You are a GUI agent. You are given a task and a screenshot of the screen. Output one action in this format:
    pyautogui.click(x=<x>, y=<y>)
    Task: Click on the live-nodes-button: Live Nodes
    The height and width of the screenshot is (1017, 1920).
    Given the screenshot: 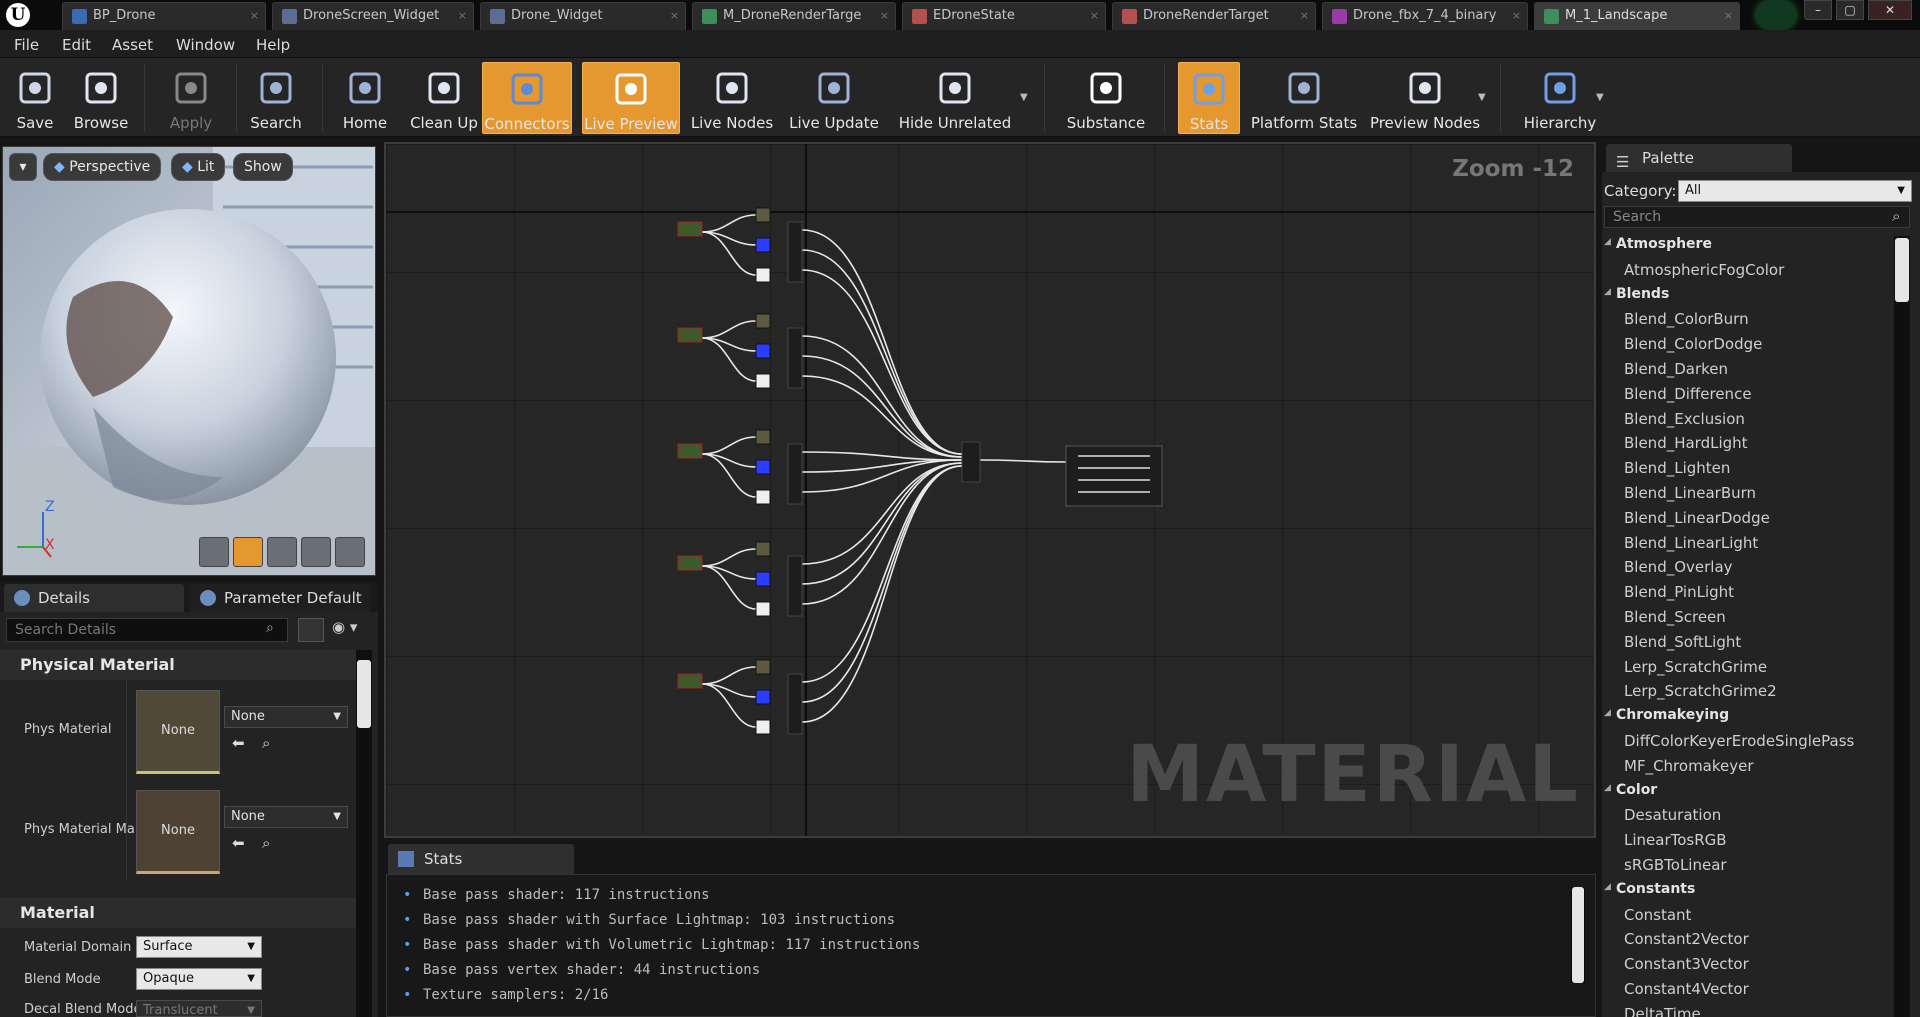 What is the action you would take?
    pyautogui.click(x=732, y=98)
    